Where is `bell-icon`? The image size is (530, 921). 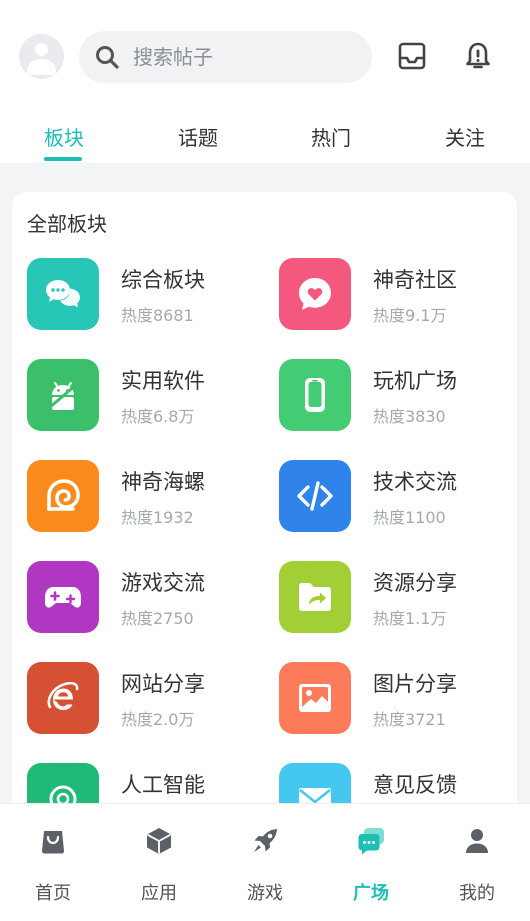
bell-icon is located at coordinates (478, 56).